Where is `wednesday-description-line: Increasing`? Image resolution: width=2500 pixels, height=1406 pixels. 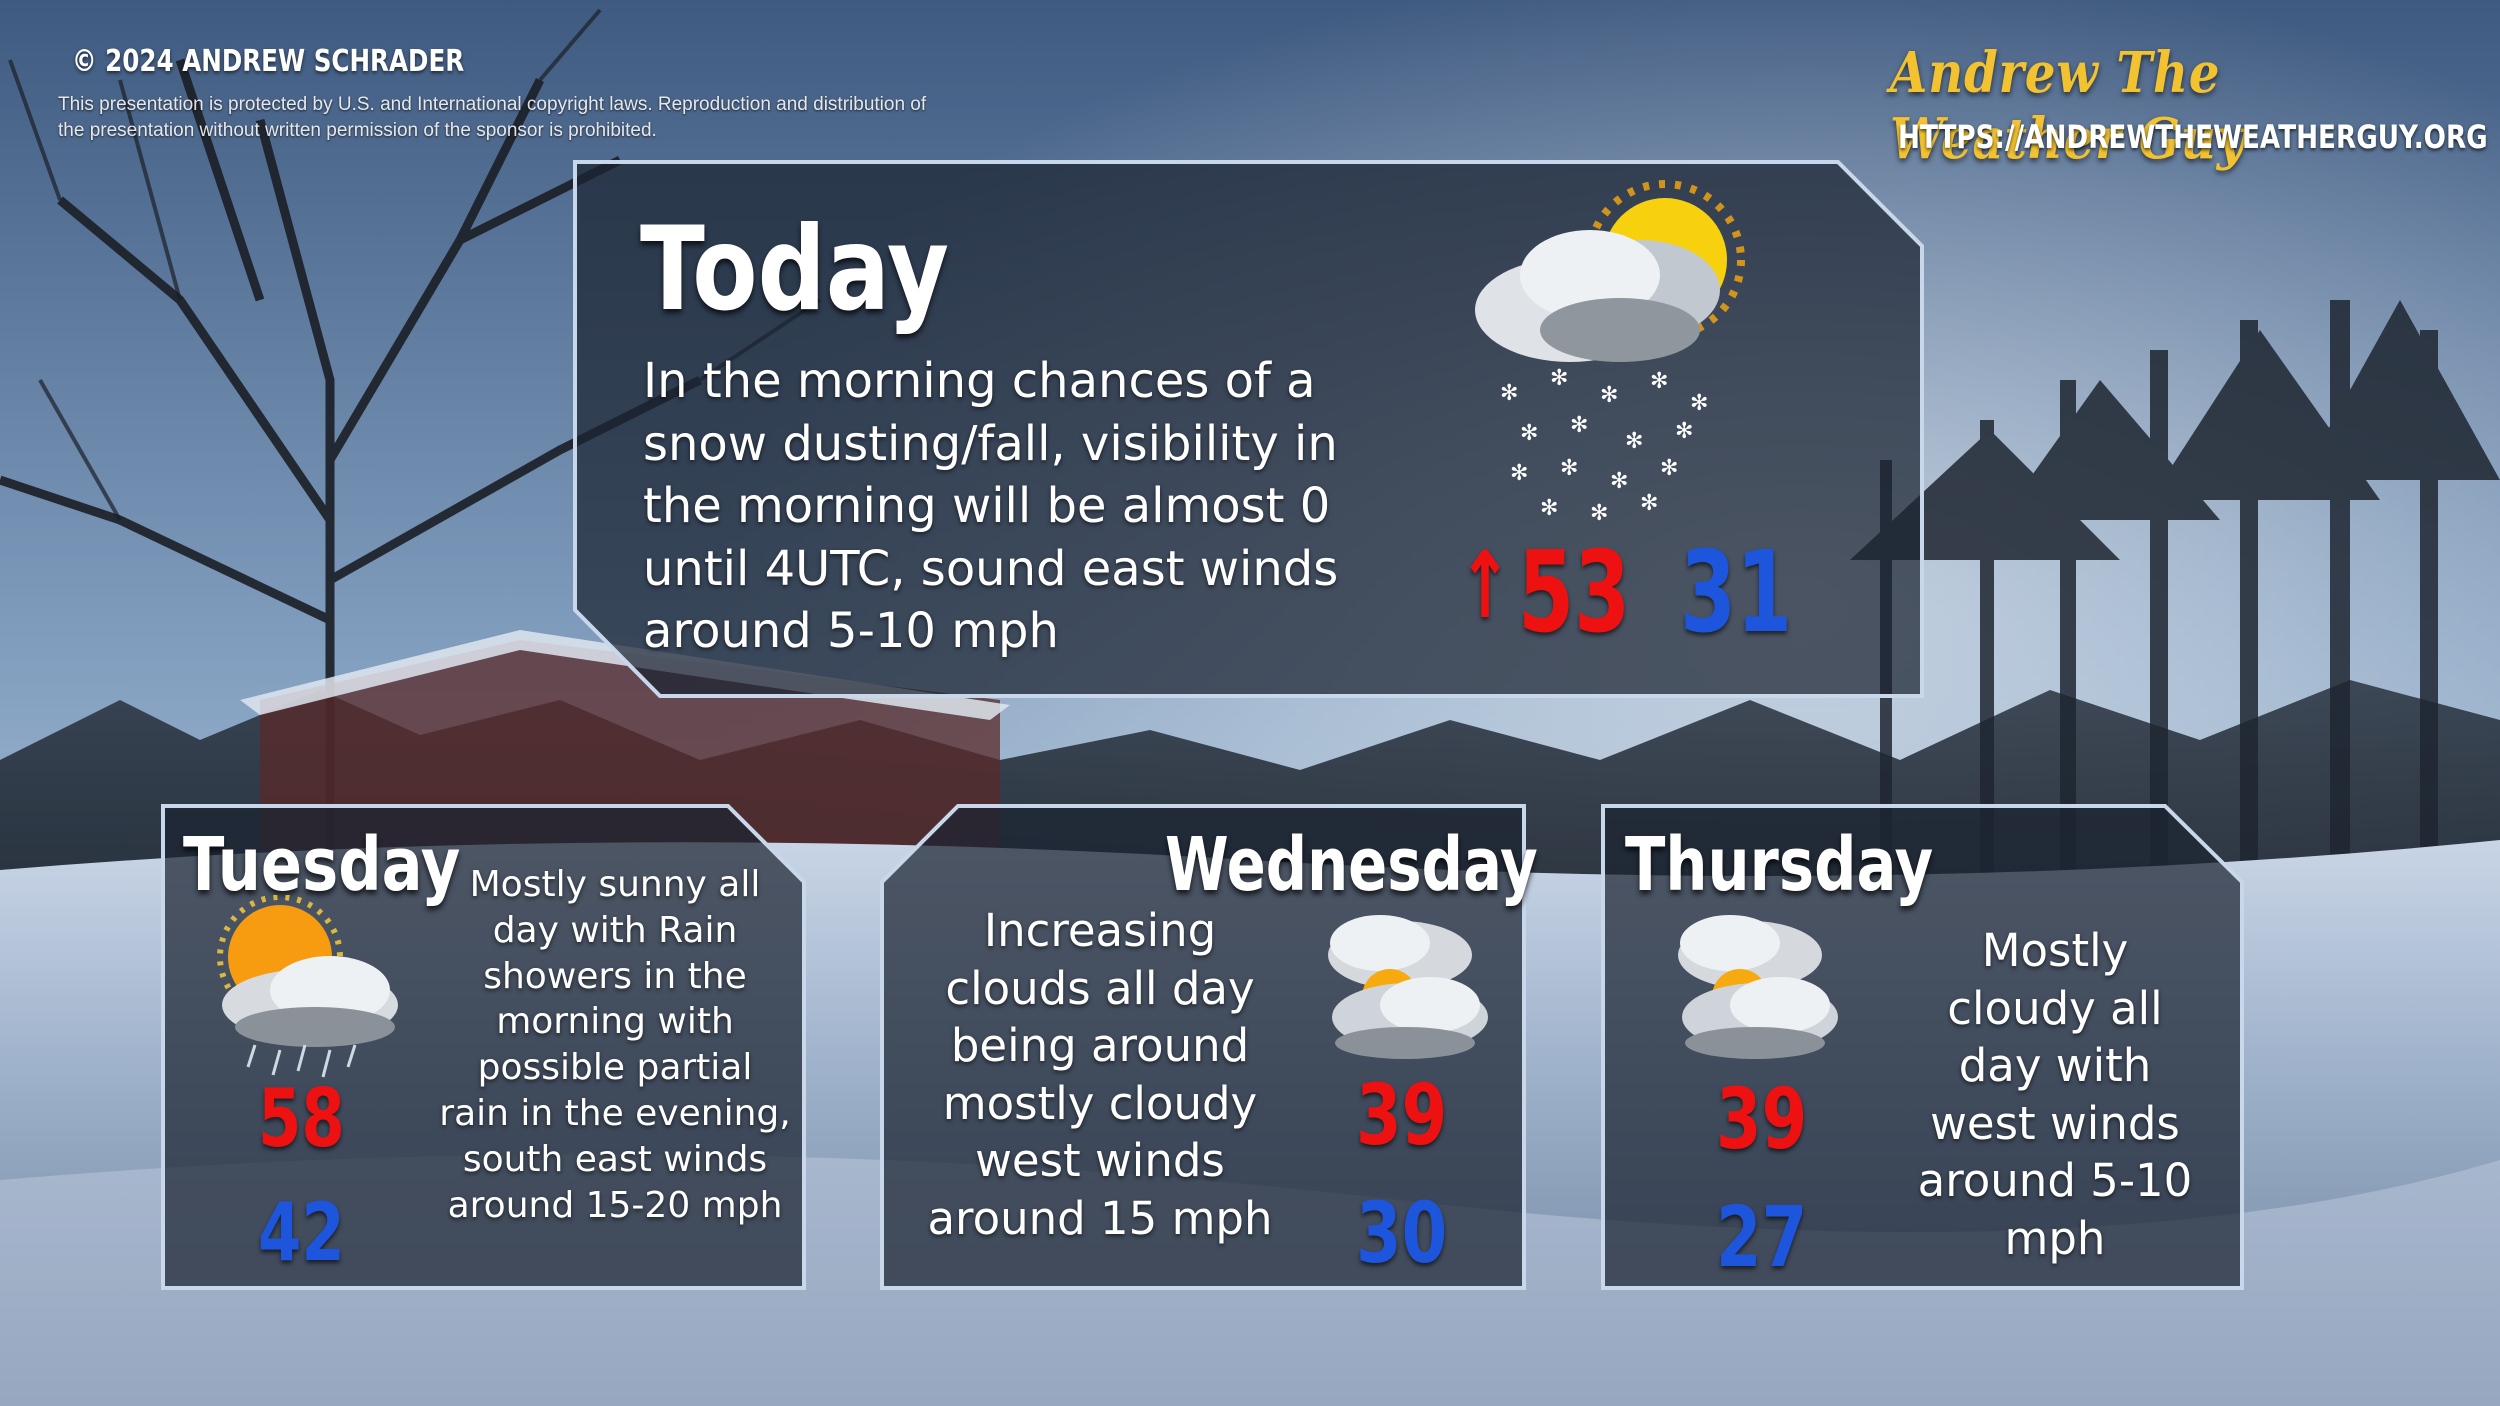
wednesday-description-line: Increasing is located at coordinates (1100, 930).